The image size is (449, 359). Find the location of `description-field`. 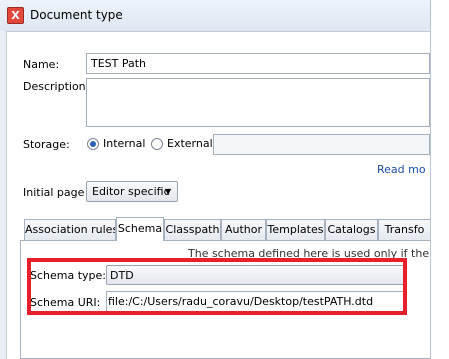

description-field is located at coordinates (258, 102).